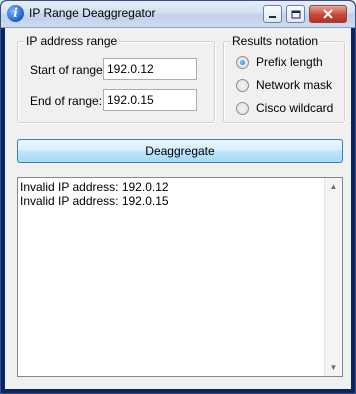  I want to click on result-line: Invalid IP address: 192.0.15, so click(94, 201).